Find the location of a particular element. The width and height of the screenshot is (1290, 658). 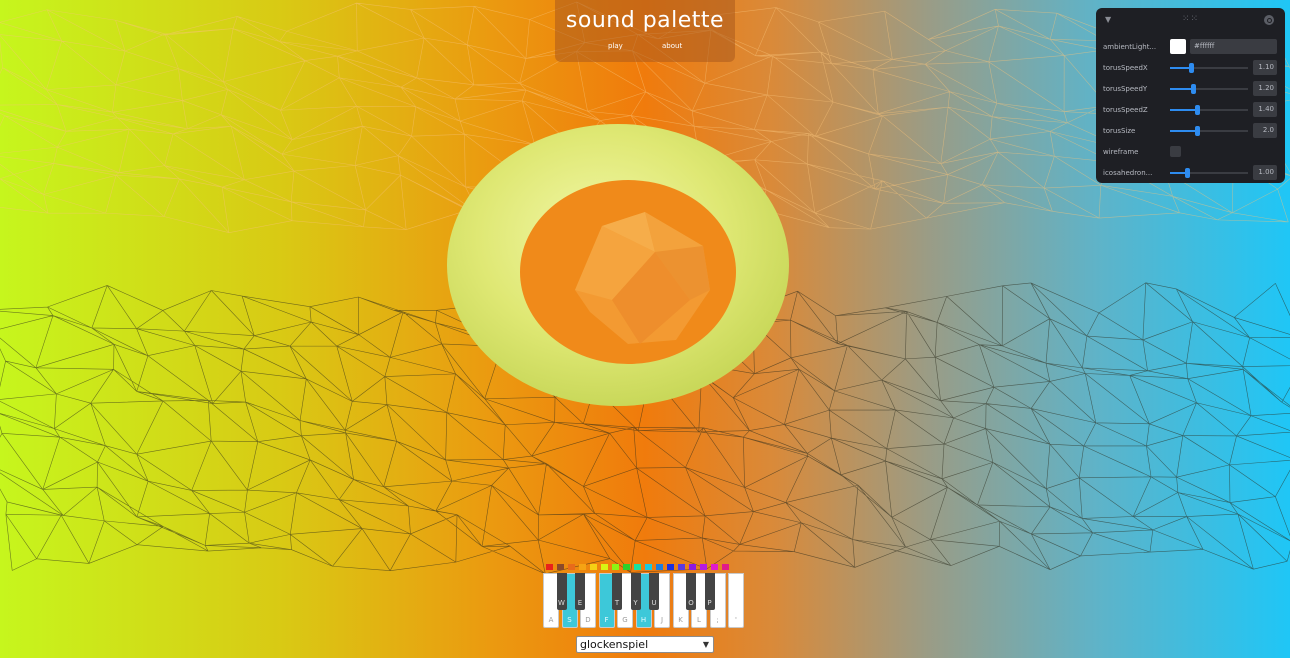

key-label: S is located at coordinates (569, 620).